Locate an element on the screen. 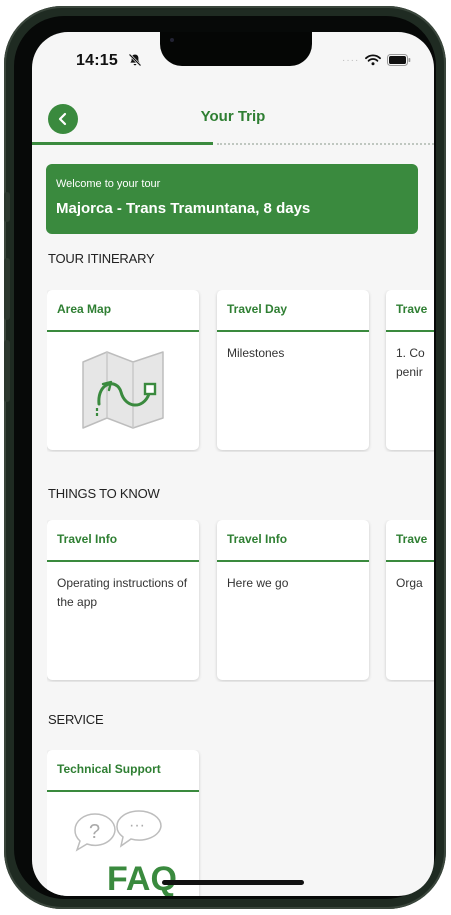 Image resolution: width=451 pixels, height=915 pixels. notch is located at coordinates (236, 49).